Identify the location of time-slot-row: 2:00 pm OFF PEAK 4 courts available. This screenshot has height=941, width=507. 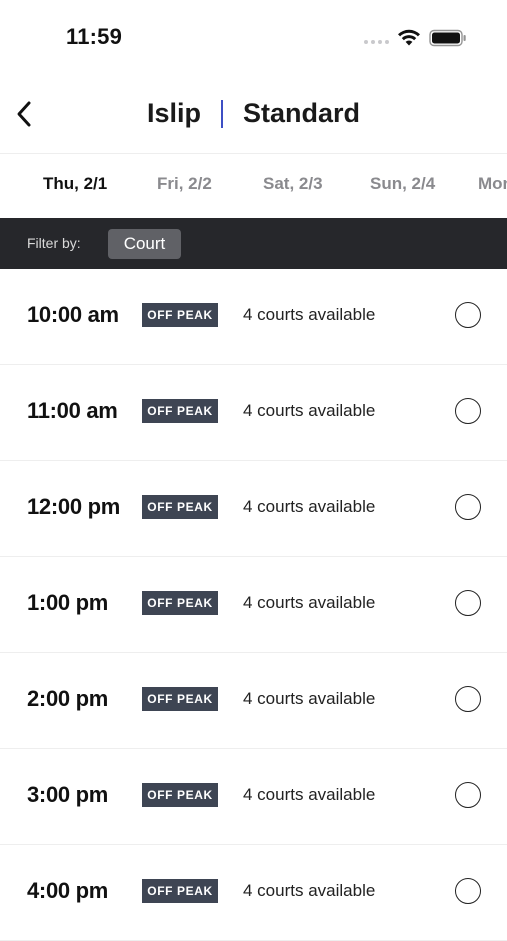
(253, 701).